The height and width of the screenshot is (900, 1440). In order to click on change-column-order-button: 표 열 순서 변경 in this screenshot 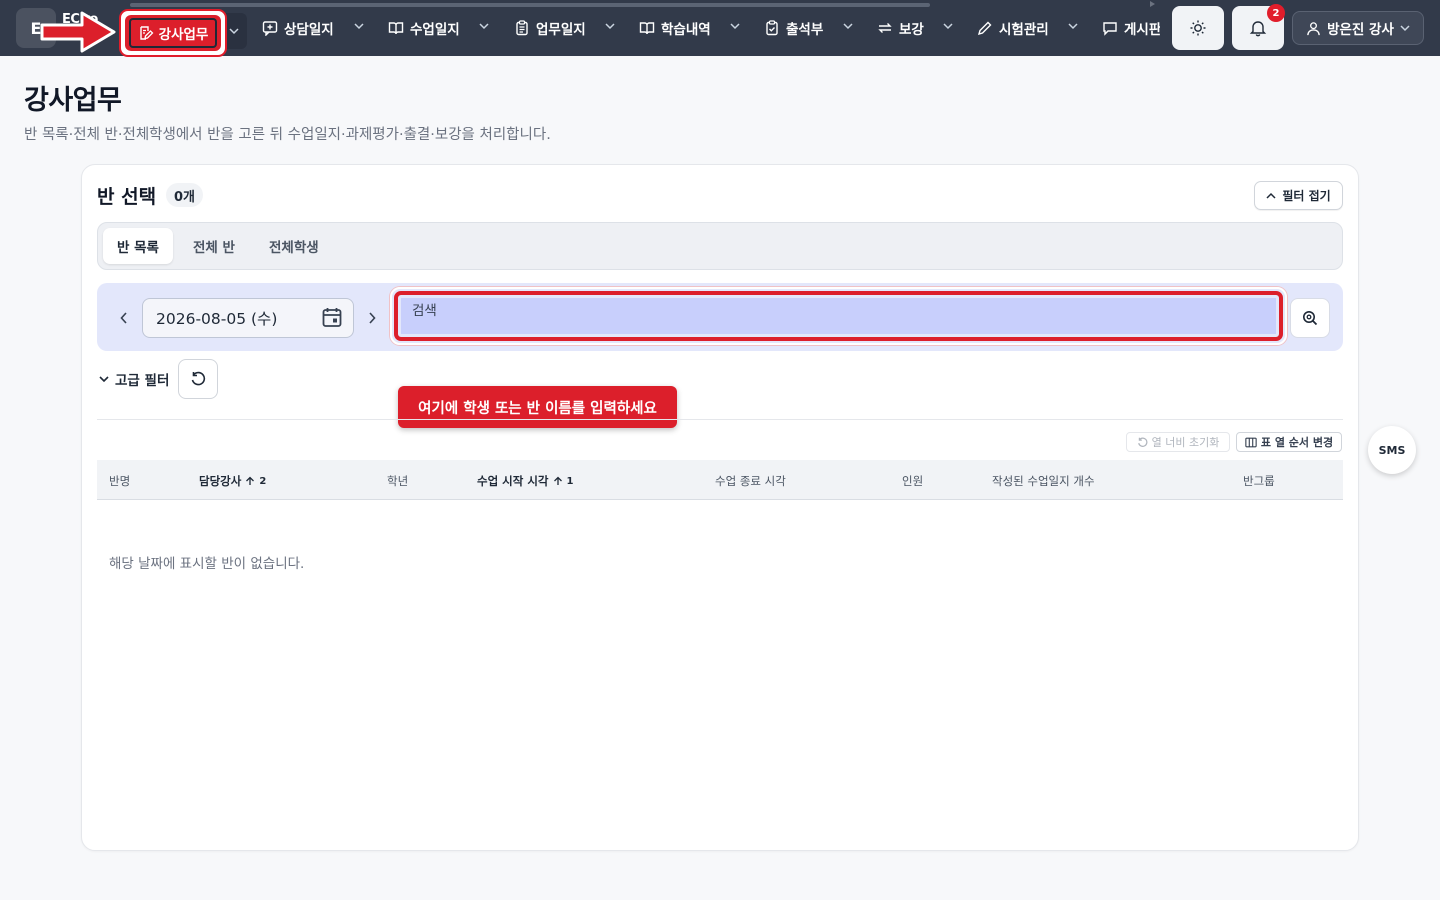, I will do `click(1289, 442)`.